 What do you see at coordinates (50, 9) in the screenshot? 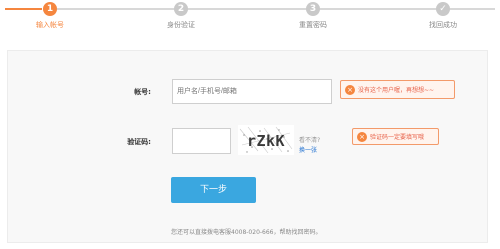
I see `step-1-number: 1` at bounding box center [50, 9].